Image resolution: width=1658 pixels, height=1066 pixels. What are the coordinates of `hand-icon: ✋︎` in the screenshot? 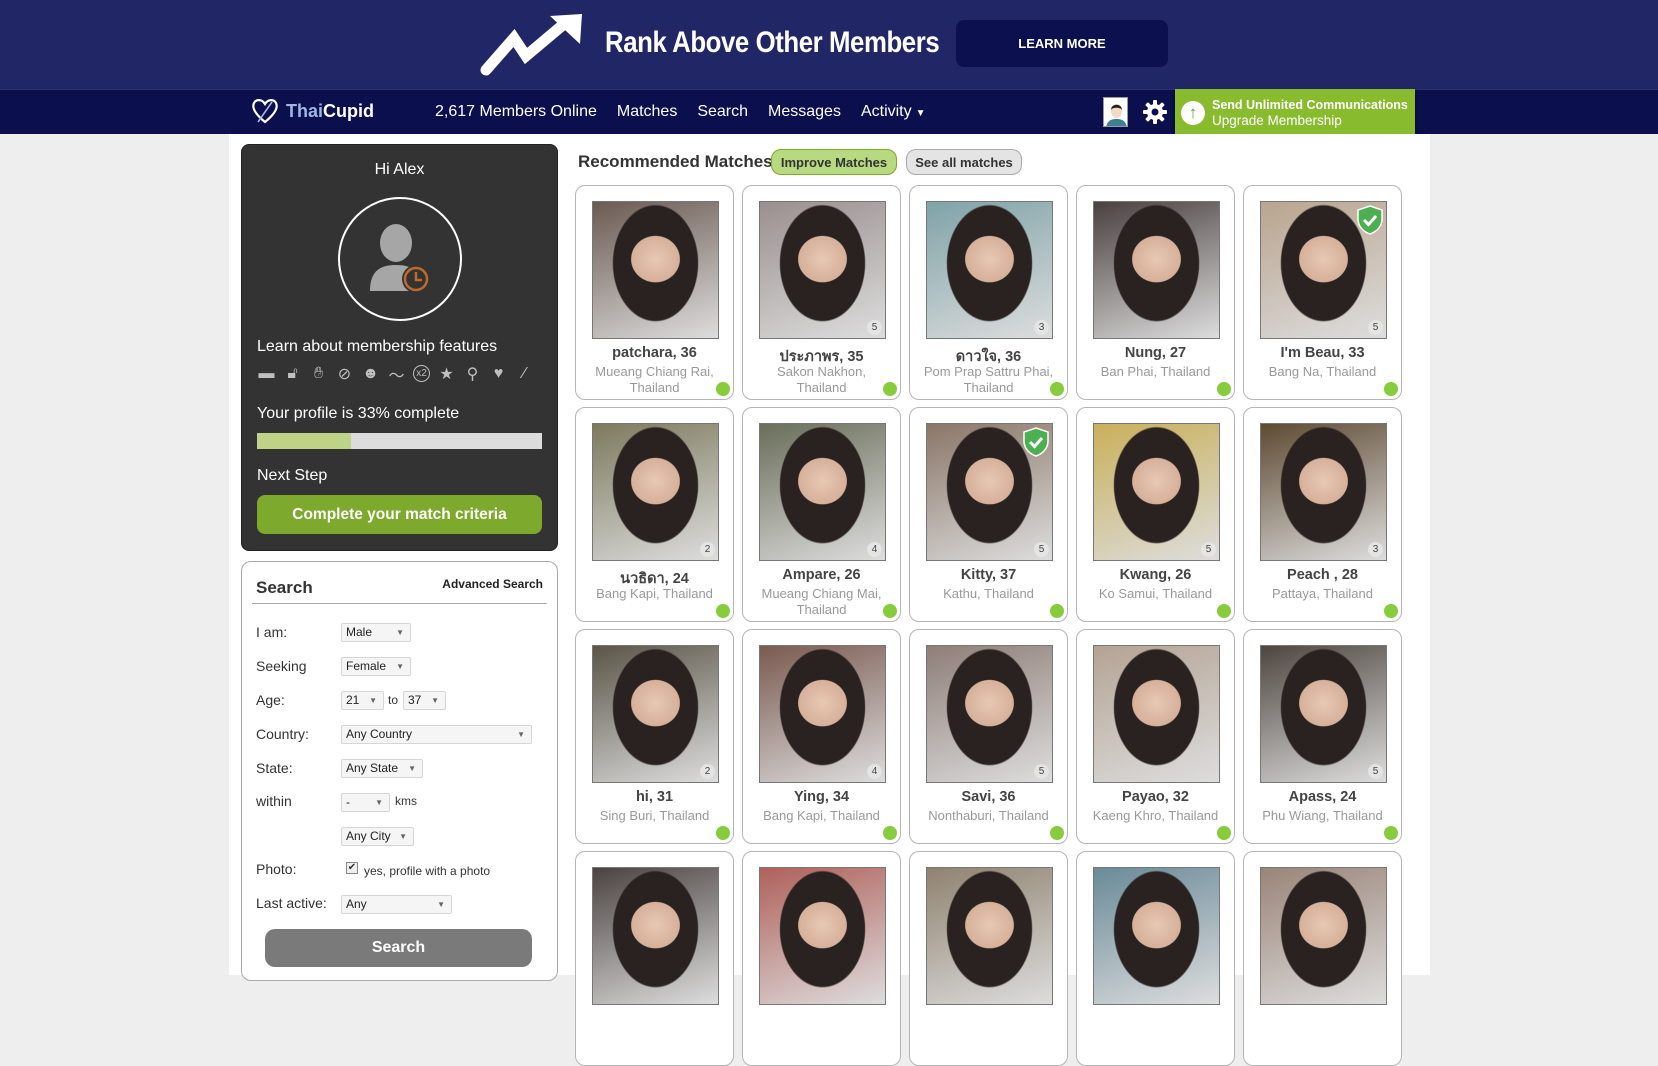 It's located at (318, 373).